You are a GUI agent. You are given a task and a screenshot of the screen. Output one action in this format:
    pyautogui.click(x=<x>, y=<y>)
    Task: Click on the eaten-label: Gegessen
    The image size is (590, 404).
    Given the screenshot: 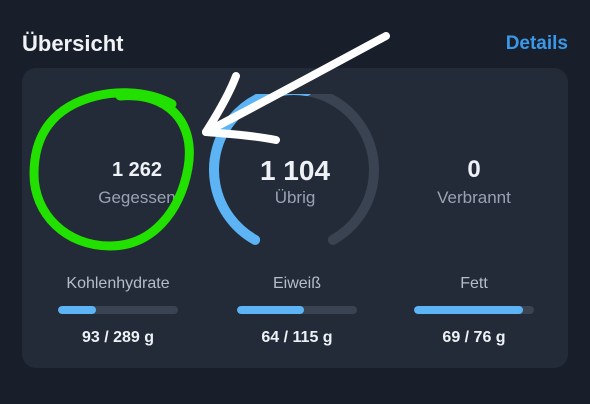 What is the action you would take?
    pyautogui.click(x=137, y=197)
    